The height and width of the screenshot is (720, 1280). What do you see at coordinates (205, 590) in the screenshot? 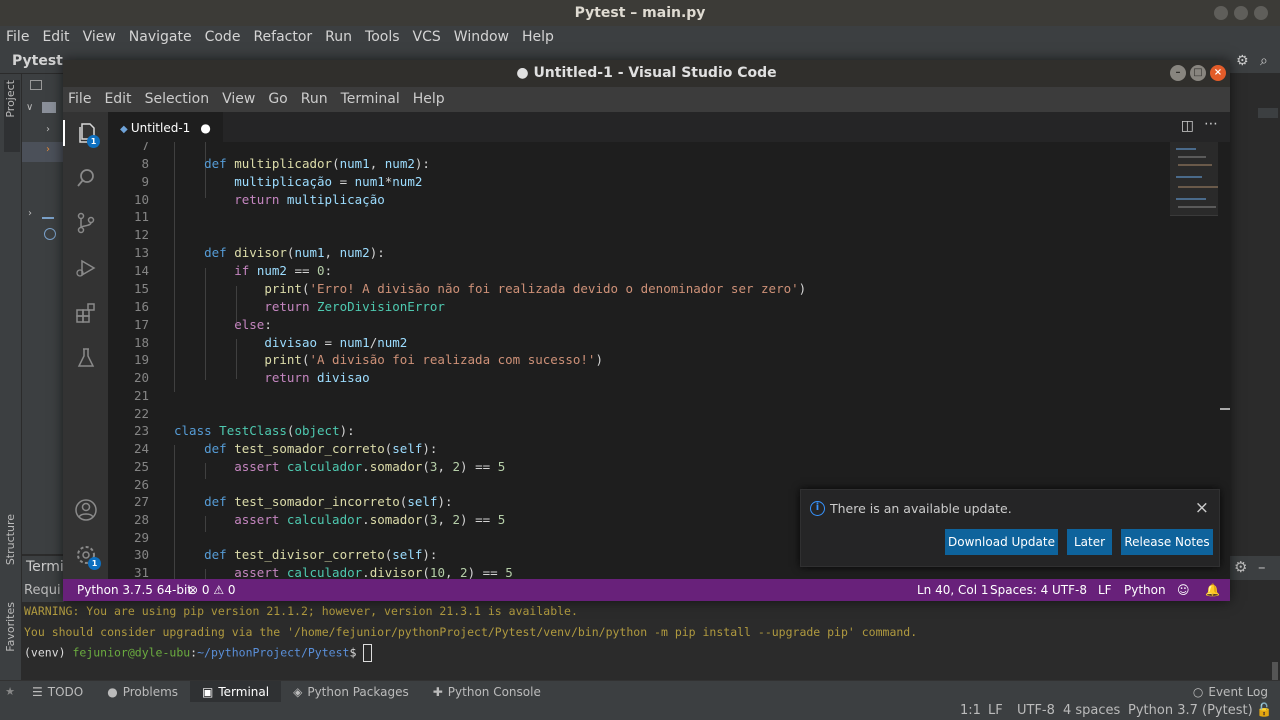
I see `error-count: 0` at bounding box center [205, 590].